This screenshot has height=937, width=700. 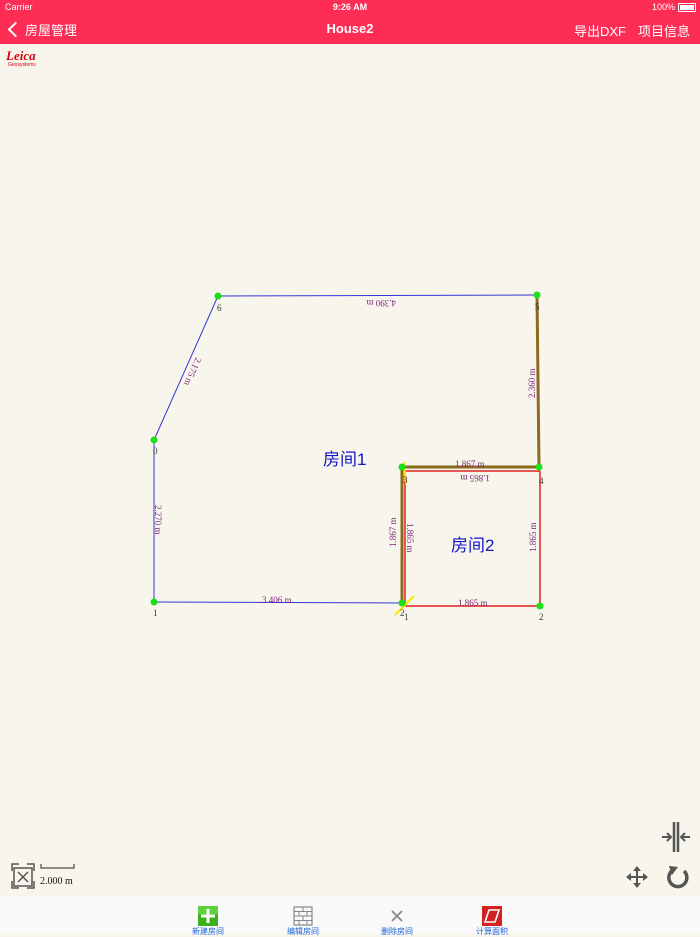 What do you see at coordinates (492, 931) in the screenshot?
I see `calc-area-label: 计算面积` at bounding box center [492, 931].